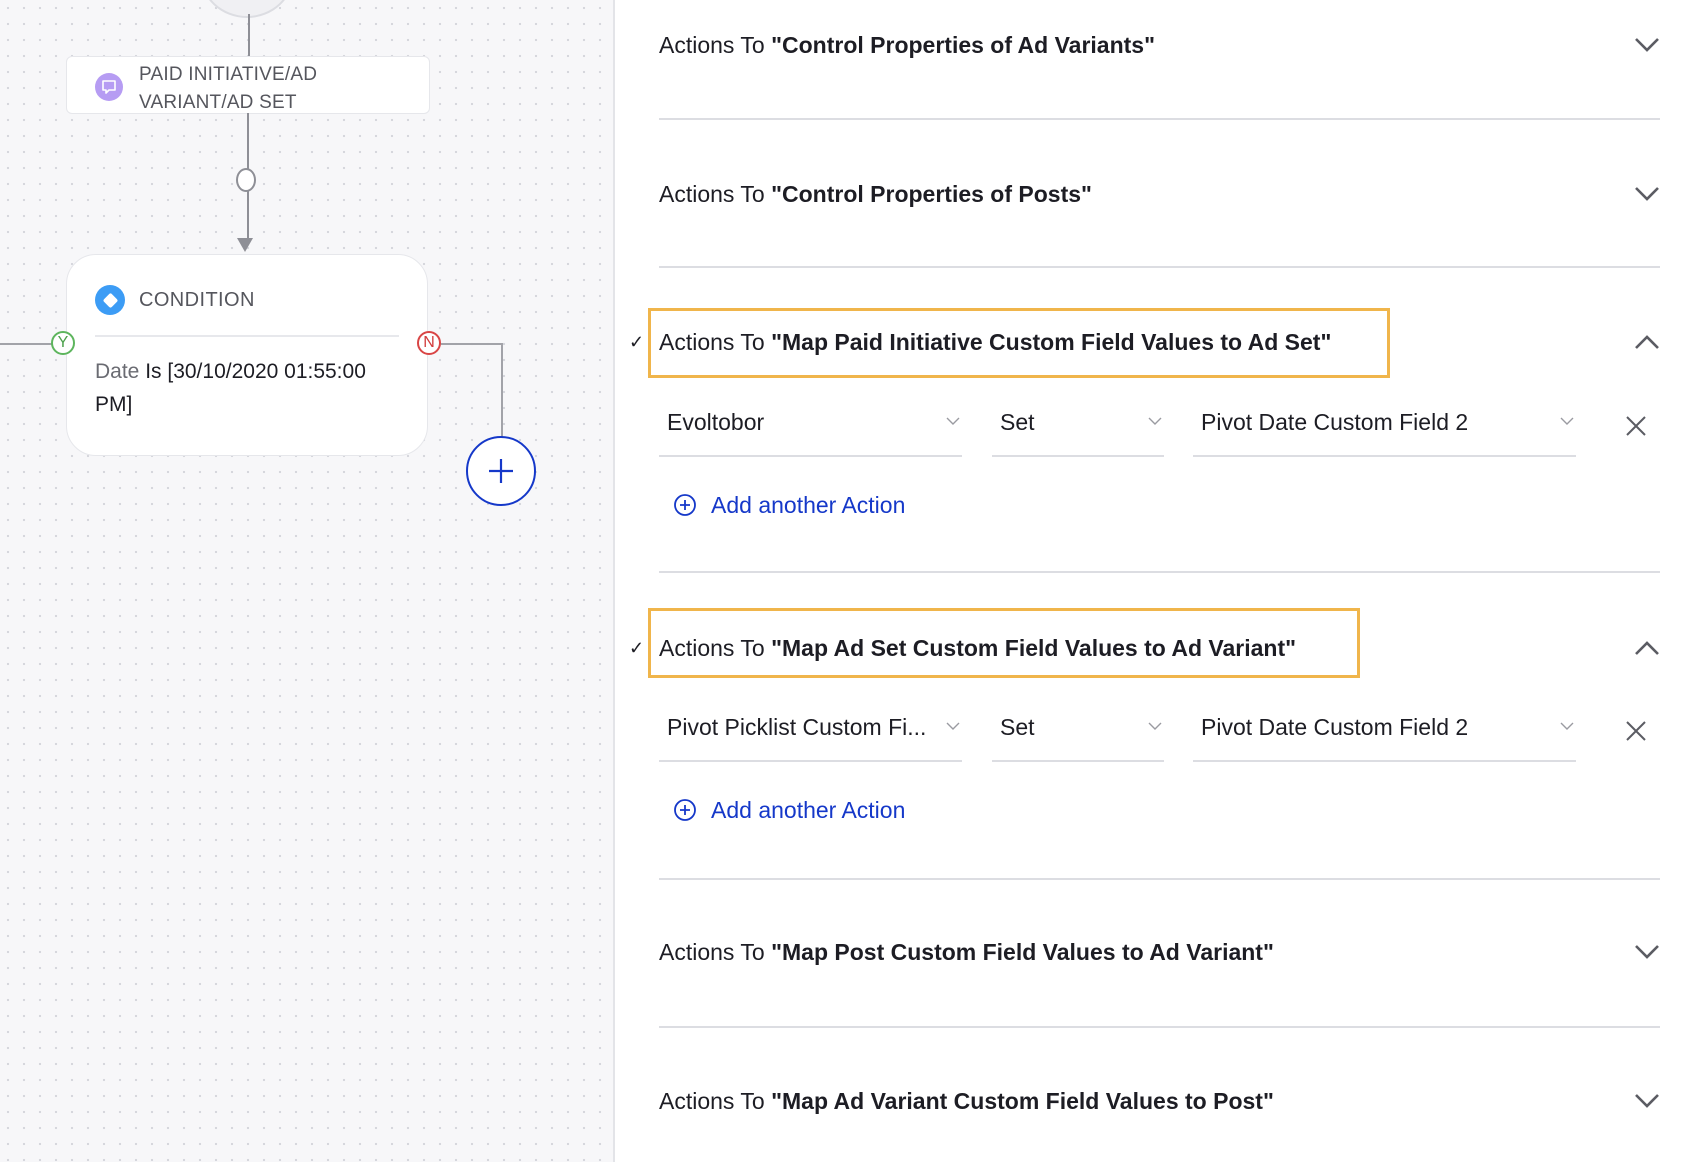  I want to click on node-label-line2: VARIANT/AD SET, so click(218, 102).